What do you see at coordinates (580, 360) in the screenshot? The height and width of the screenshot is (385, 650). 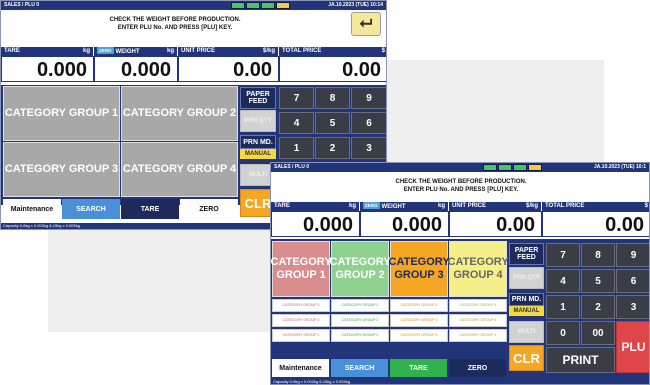 I see `print-button: PRINT` at bounding box center [580, 360].